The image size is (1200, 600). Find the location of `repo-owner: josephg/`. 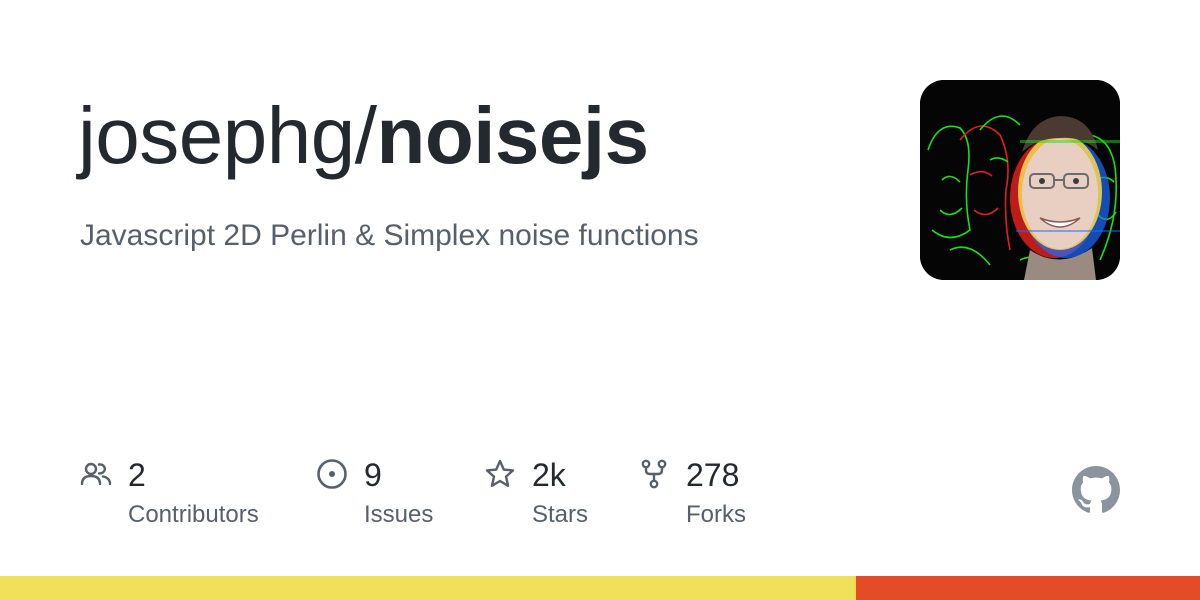

repo-owner: josephg/ is located at coordinates (227, 135).